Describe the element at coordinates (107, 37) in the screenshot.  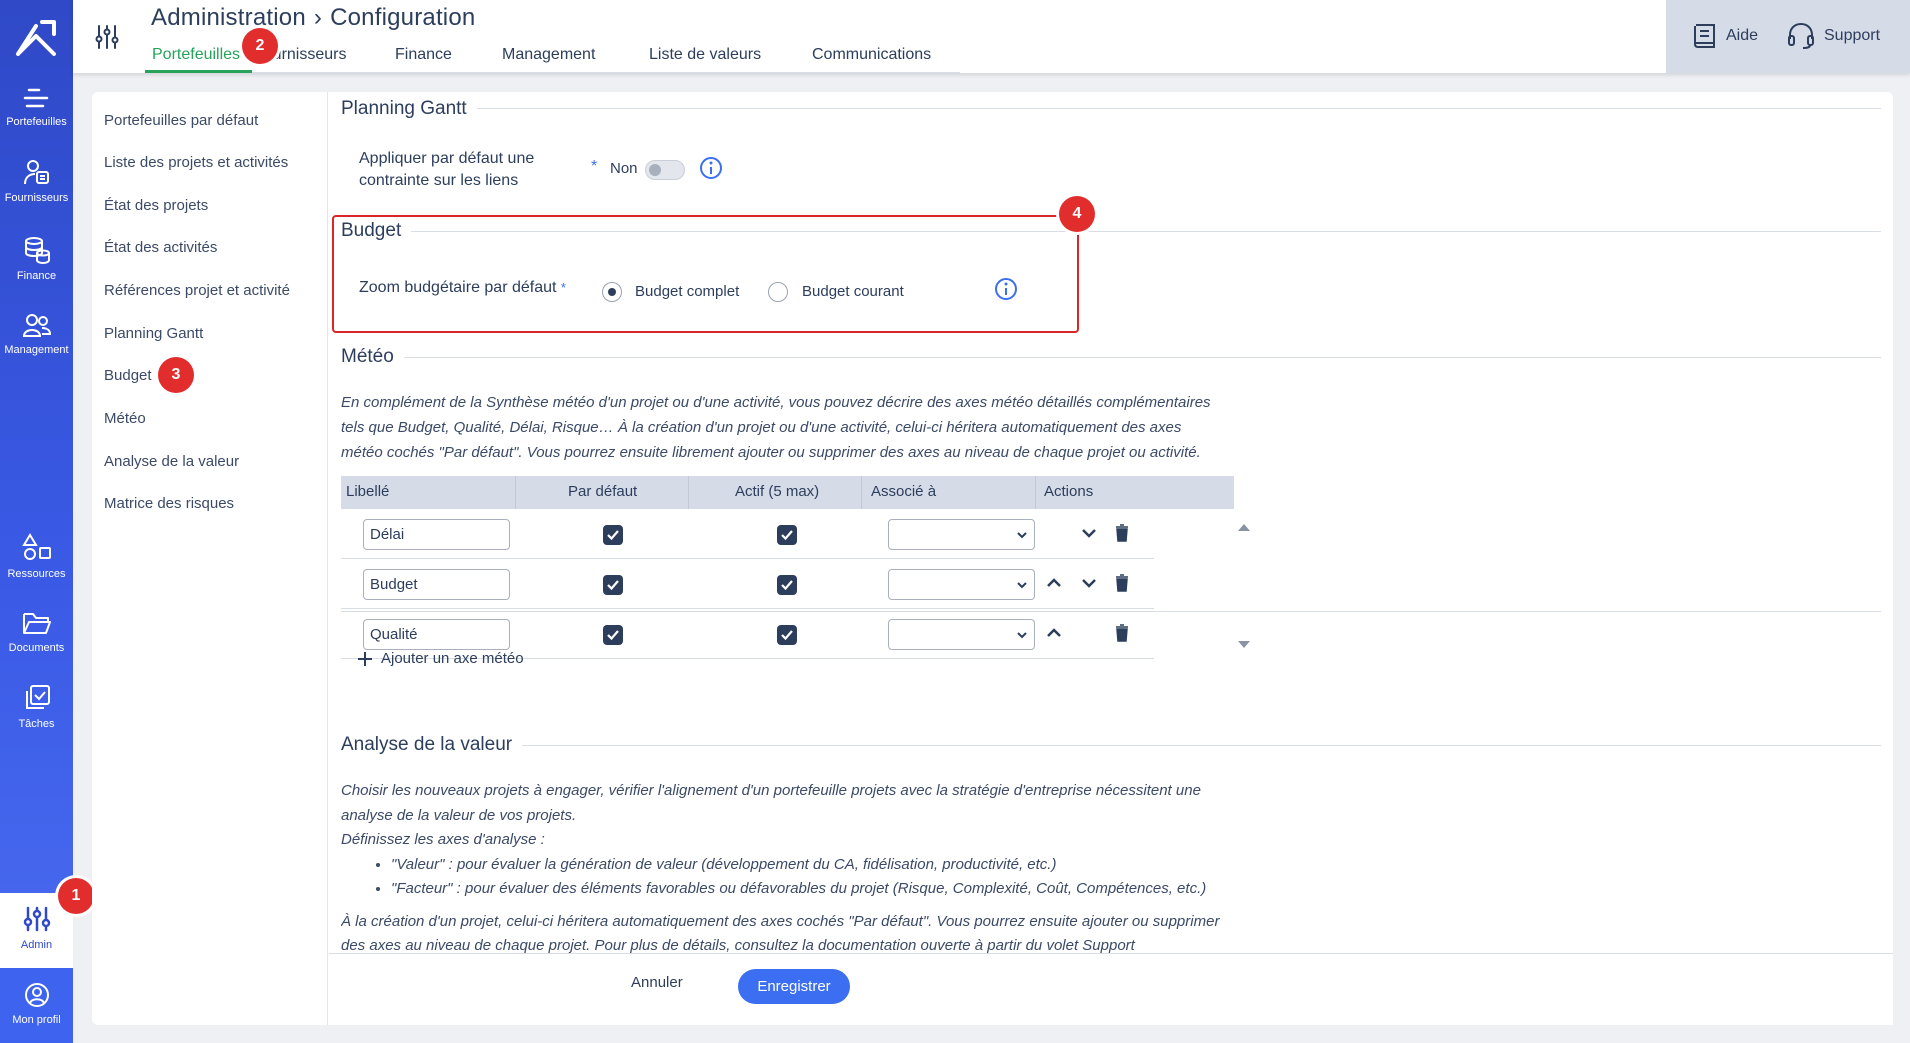
I see `settings-sliders-icon` at that location.